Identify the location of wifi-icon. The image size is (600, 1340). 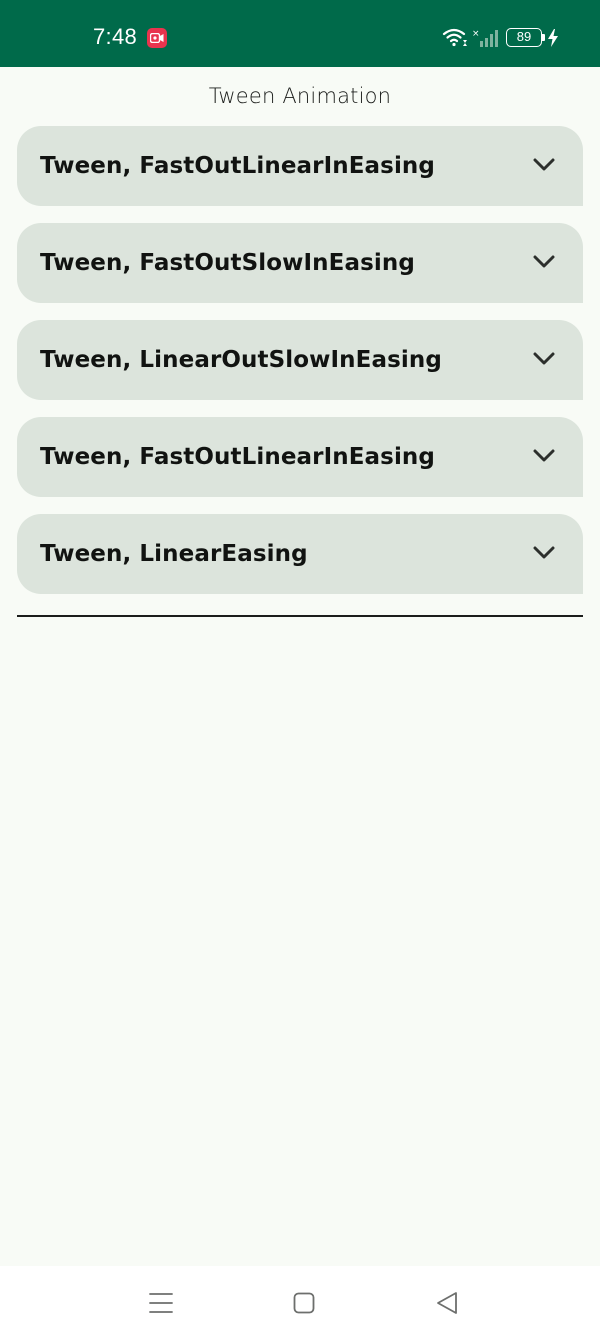
(455, 39).